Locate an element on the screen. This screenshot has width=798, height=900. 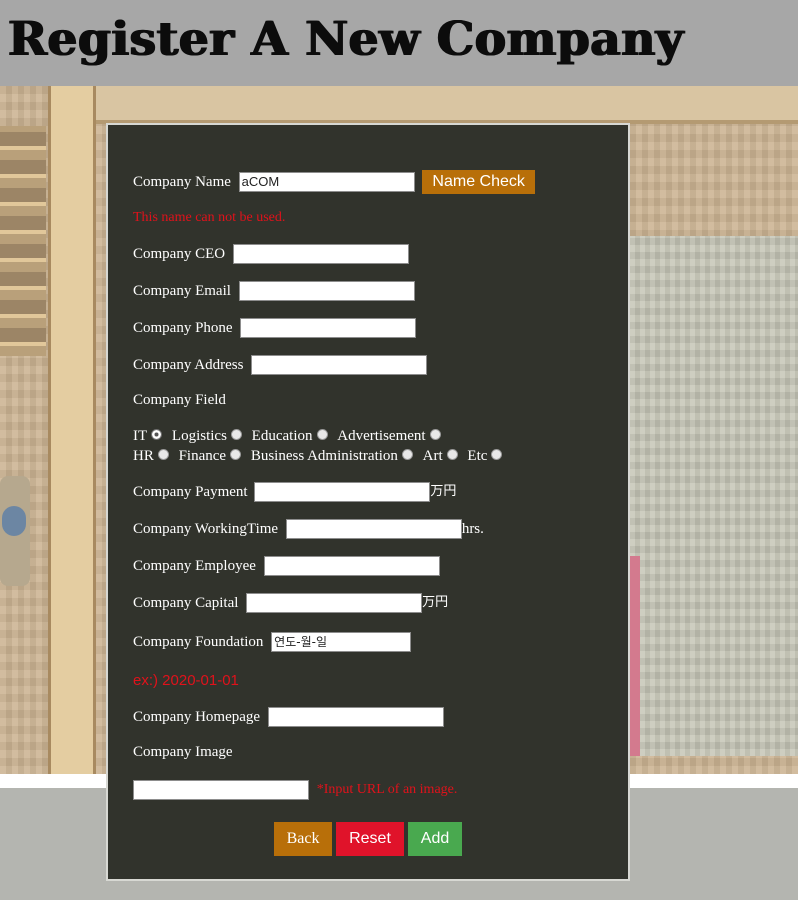
company-address-row: Company Address is located at coordinates (280, 364).